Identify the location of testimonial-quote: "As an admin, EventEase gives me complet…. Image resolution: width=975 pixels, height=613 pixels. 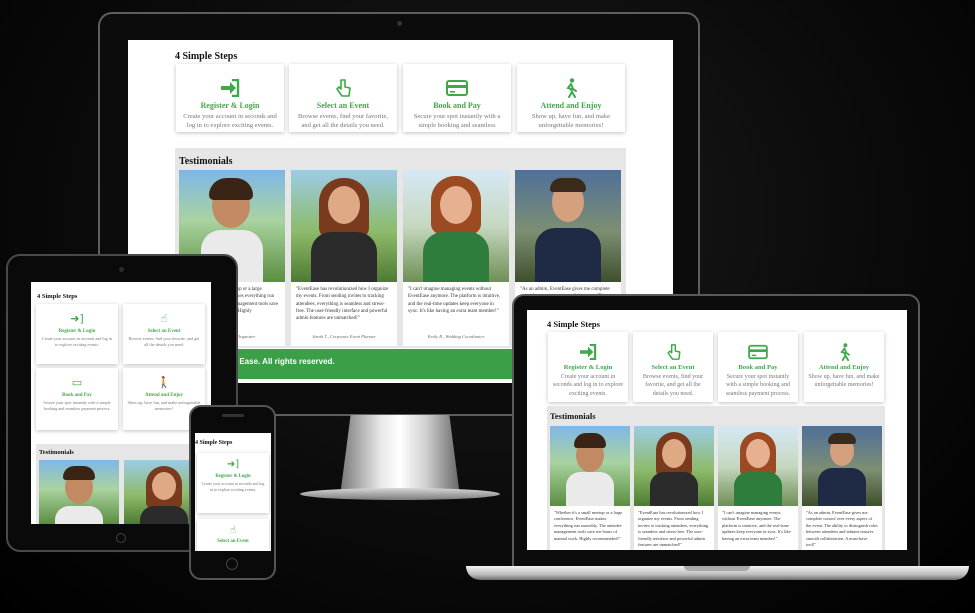
(842, 528).